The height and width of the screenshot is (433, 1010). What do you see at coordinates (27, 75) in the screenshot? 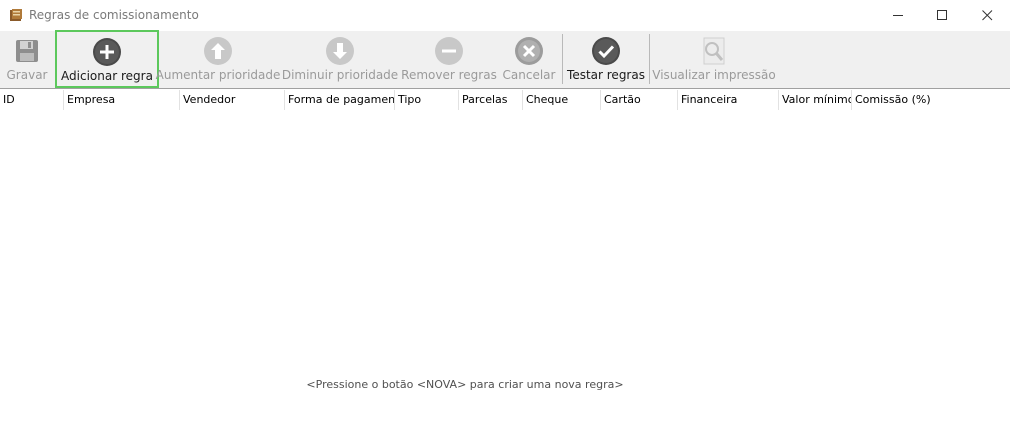
I see `save-label: Gravar` at bounding box center [27, 75].